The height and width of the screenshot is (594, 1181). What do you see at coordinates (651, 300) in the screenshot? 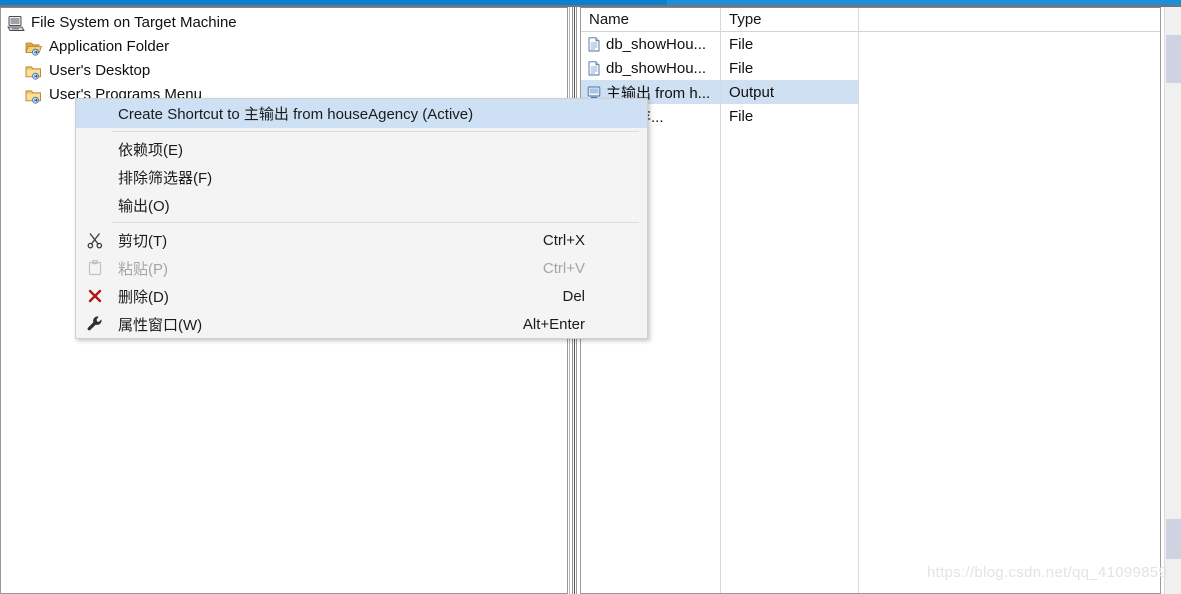
I see `column-header-name: Name` at bounding box center [651, 300].